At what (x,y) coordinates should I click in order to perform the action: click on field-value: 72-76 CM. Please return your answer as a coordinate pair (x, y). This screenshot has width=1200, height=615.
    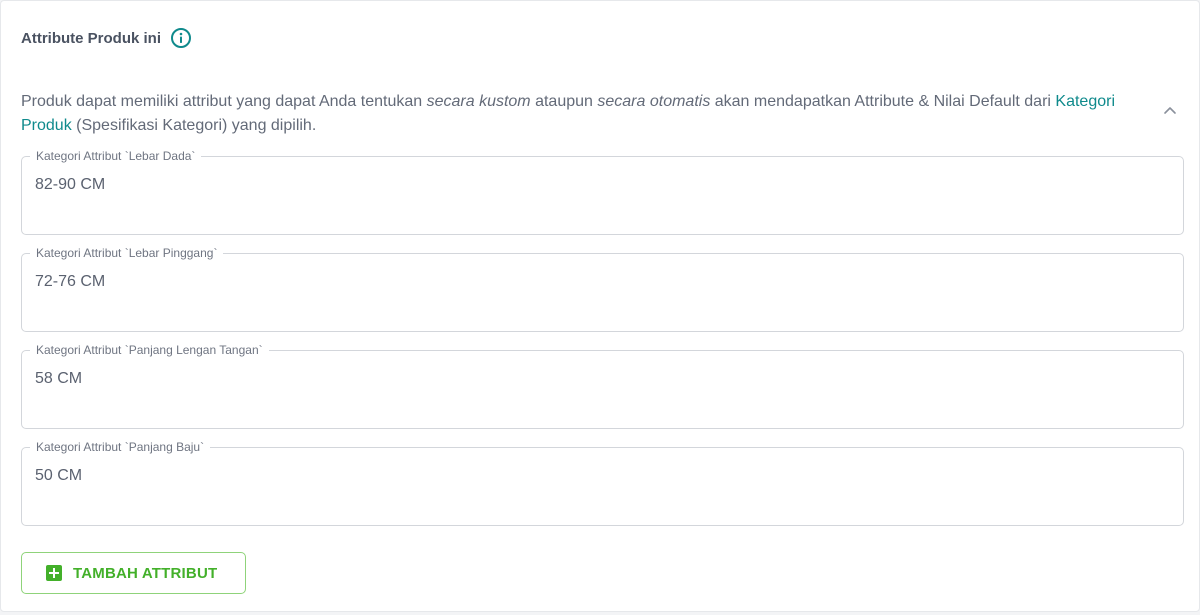
    Looking at the image, I should click on (70, 282).